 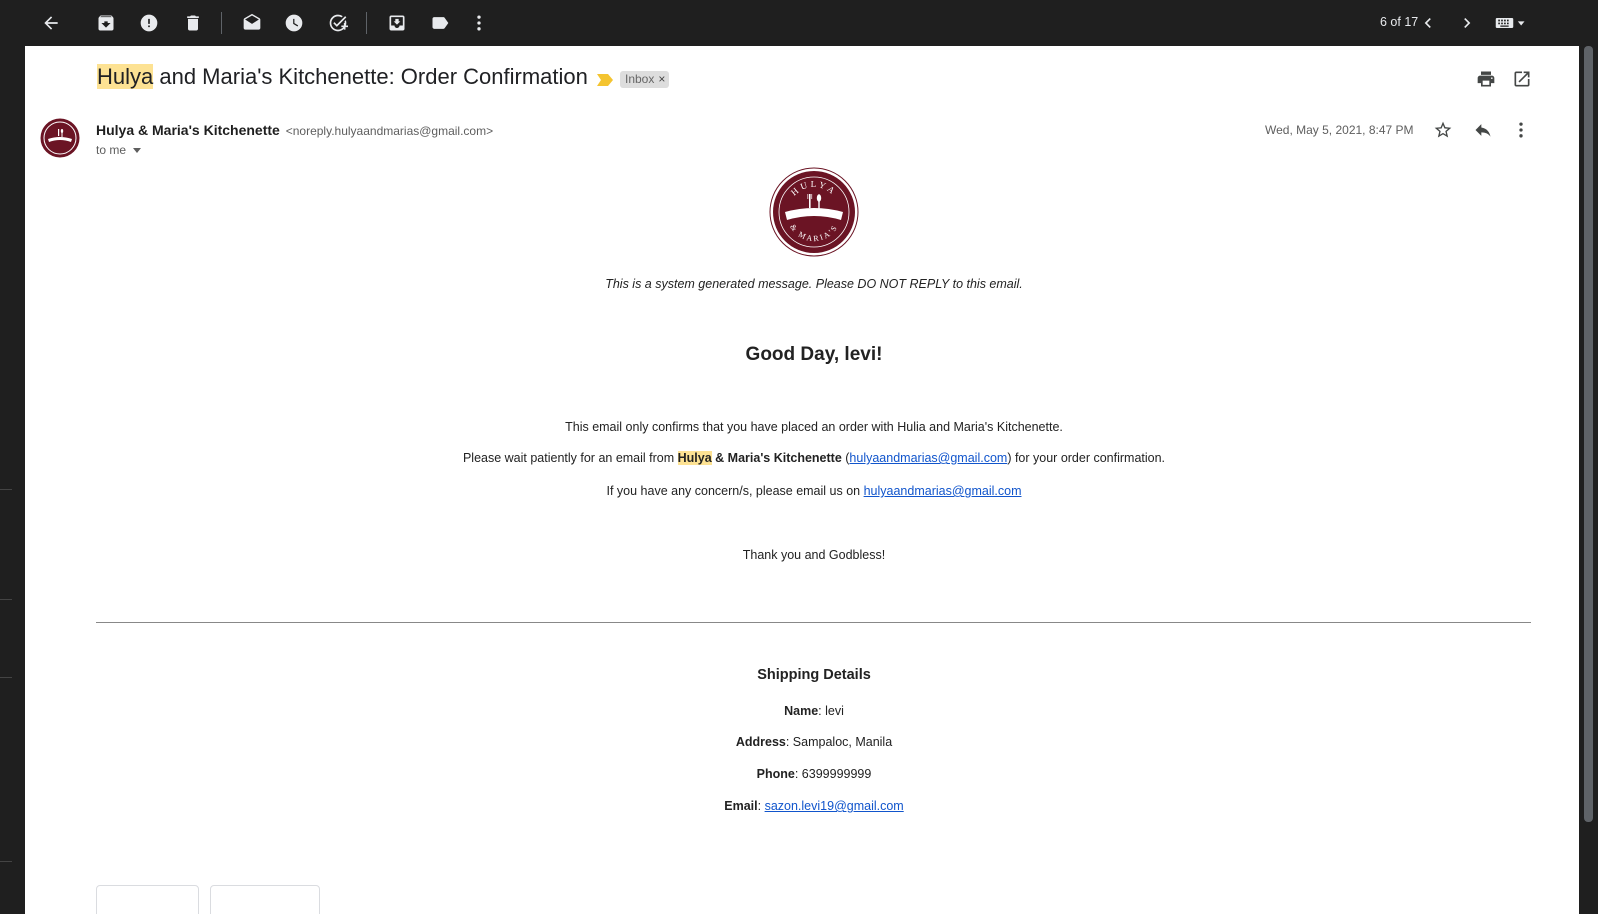 What do you see at coordinates (605, 80) in the screenshot?
I see `importance-marker-icon` at bounding box center [605, 80].